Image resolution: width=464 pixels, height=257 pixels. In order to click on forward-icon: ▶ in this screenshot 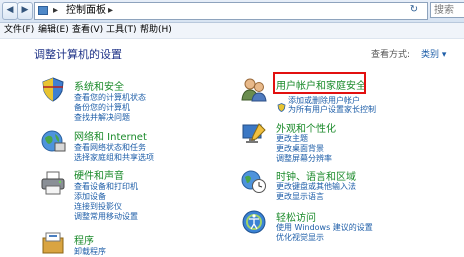, I will do `click(25, 11)`.